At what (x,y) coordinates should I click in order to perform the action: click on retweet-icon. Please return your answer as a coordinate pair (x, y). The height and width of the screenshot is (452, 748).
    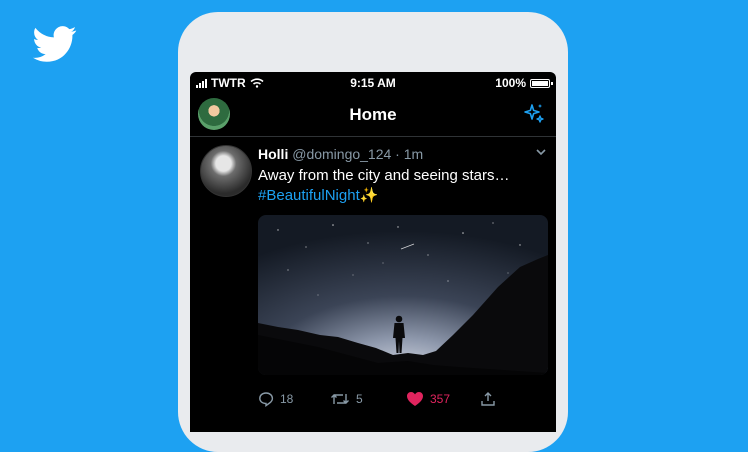
    Looking at the image, I should click on (340, 399).